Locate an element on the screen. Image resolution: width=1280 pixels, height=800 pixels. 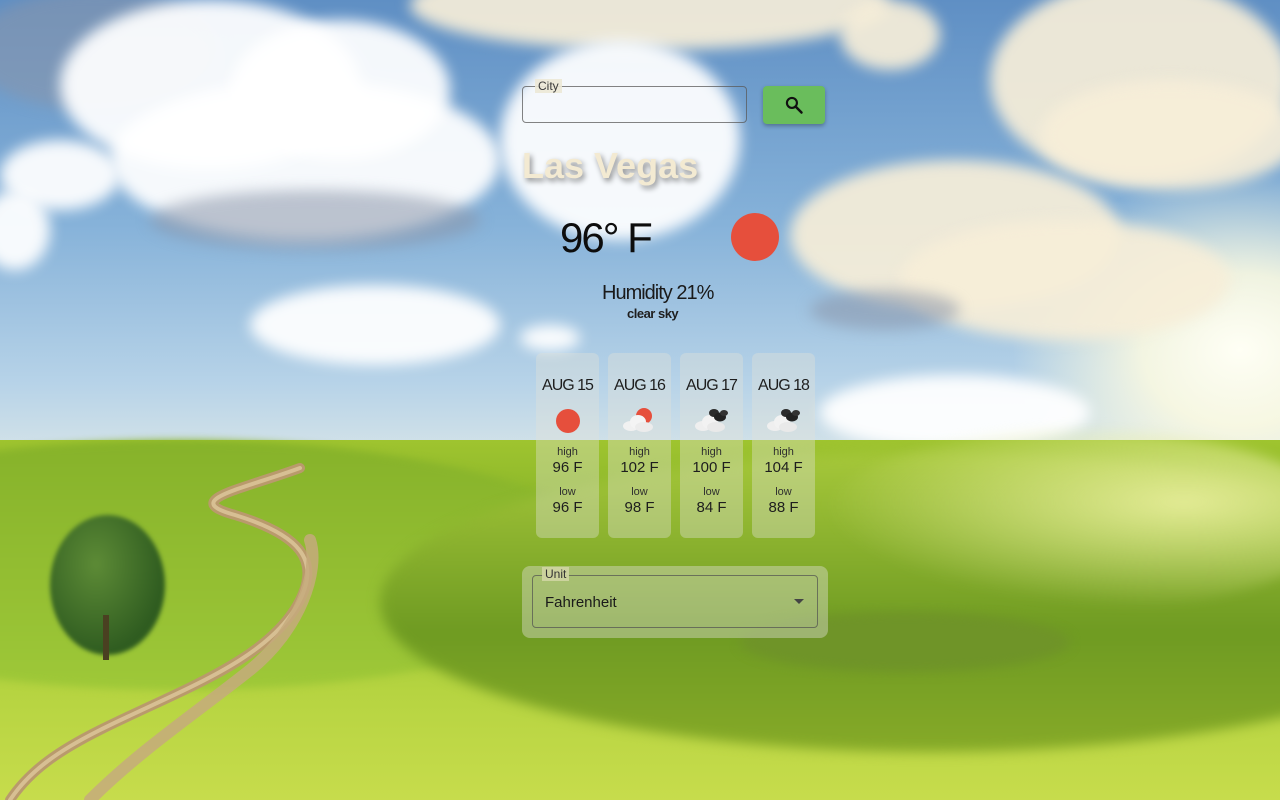
forecast-card: AUG 18 high 104 F low 88 F is located at coordinates (783, 445).